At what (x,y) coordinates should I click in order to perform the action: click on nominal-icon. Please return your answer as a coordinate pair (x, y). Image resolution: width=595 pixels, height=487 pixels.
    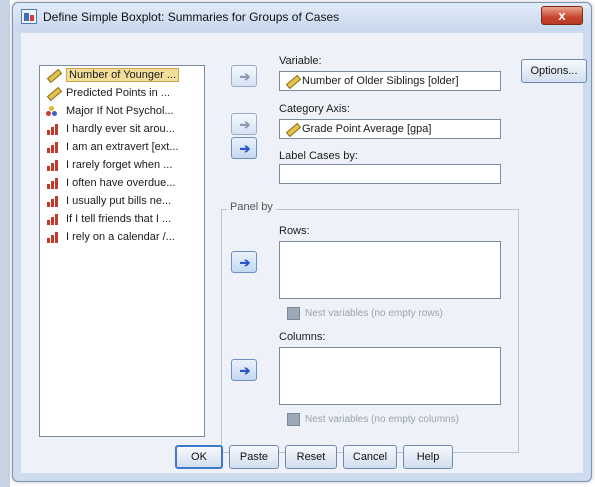
    Looking at the image, I should click on (53, 111).